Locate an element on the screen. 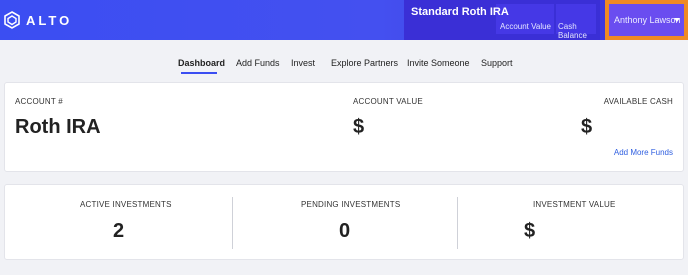 The width and height of the screenshot is (688, 275). account-title: Standard Roth IRA is located at coordinates (460, 12).